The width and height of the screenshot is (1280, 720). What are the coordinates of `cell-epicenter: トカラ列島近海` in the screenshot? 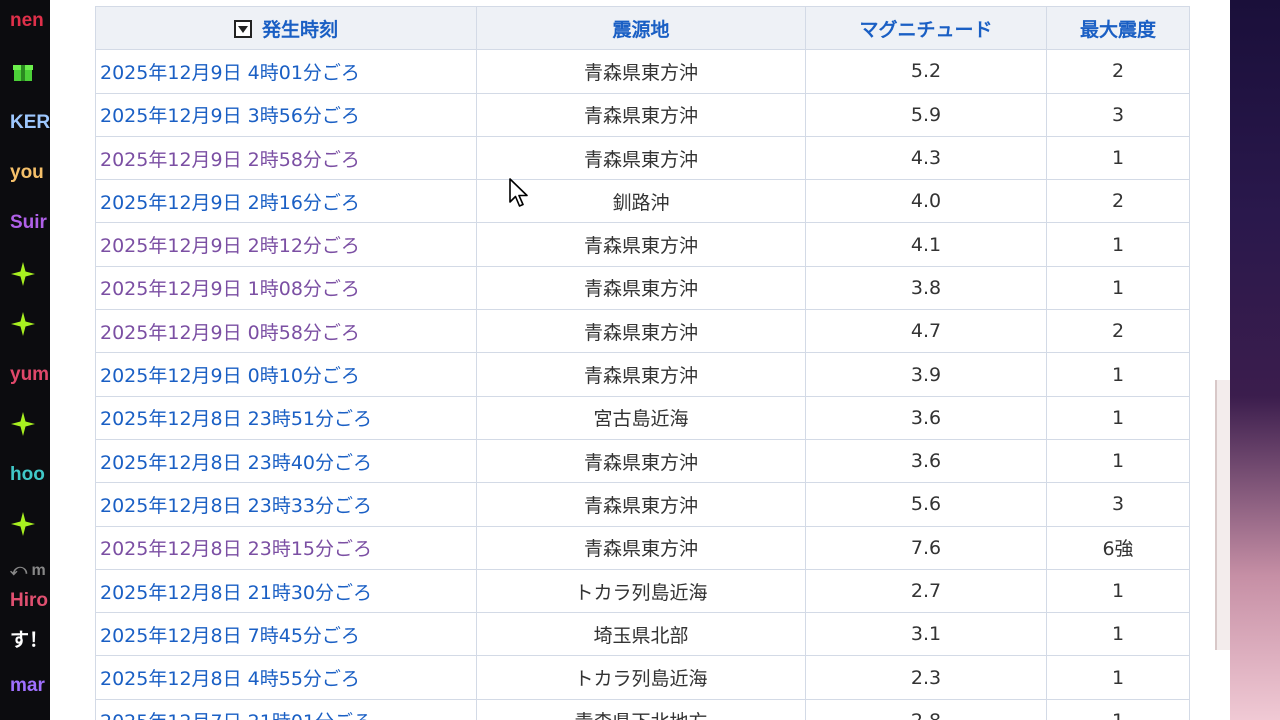 It's located at (641, 591).